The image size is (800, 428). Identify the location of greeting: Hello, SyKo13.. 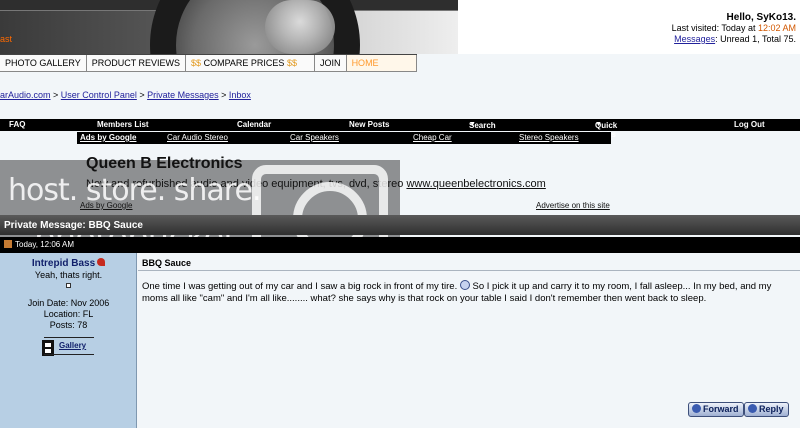
(761, 17).